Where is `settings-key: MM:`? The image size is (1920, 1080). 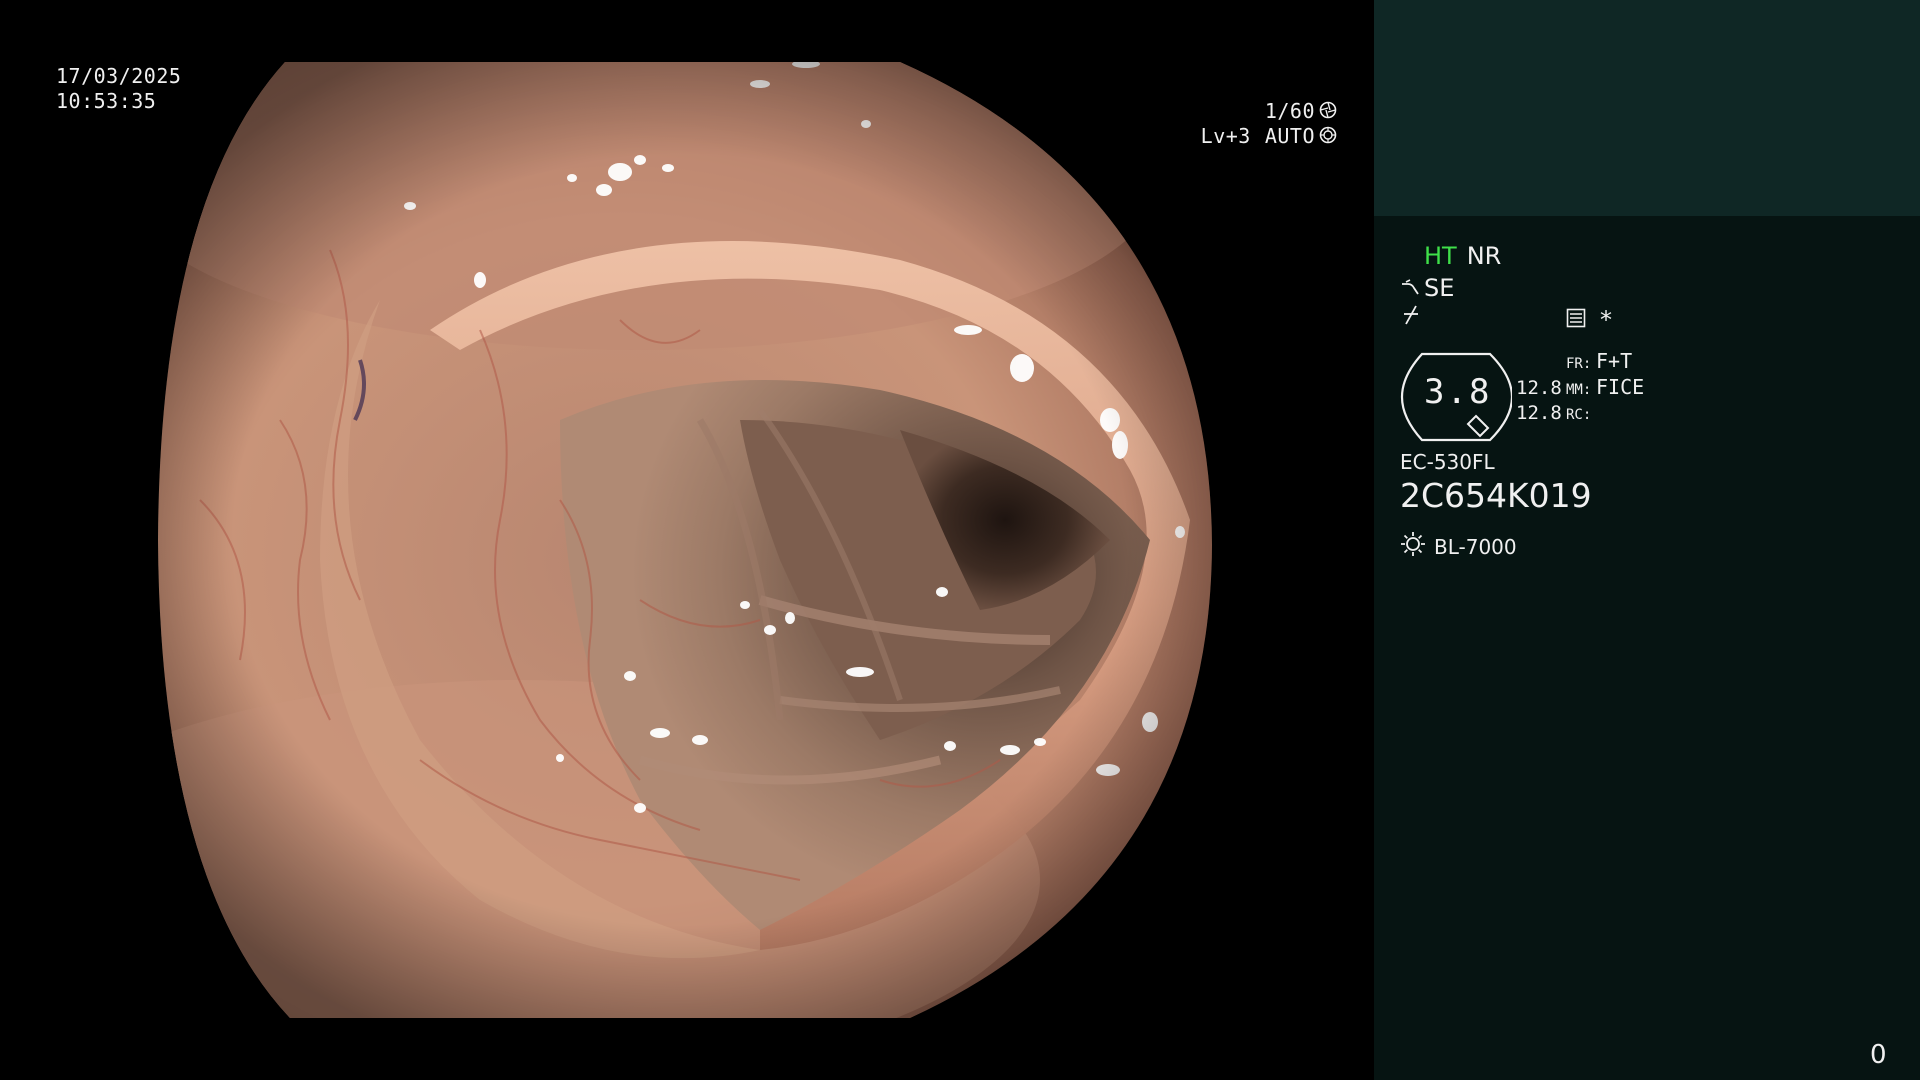 settings-key: MM: is located at coordinates (1579, 390).